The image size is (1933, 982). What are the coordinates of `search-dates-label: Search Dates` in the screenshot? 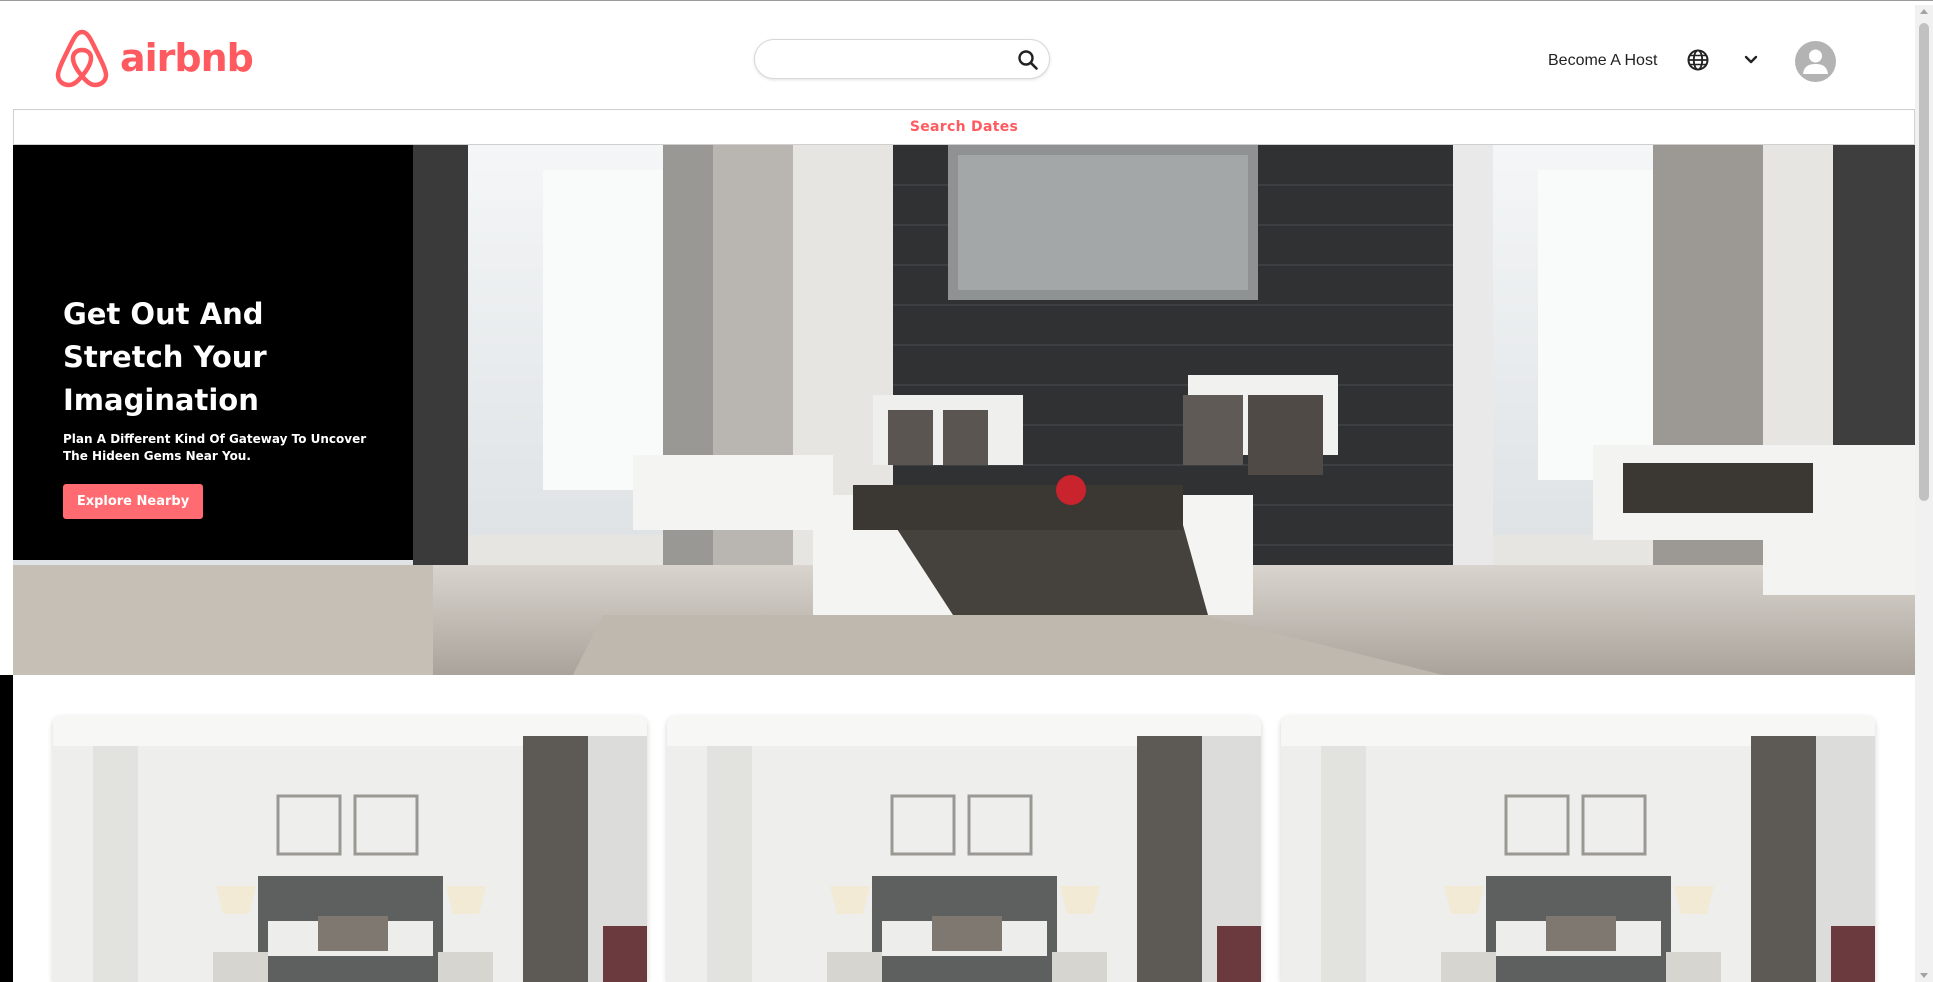 It's located at (964, 127).